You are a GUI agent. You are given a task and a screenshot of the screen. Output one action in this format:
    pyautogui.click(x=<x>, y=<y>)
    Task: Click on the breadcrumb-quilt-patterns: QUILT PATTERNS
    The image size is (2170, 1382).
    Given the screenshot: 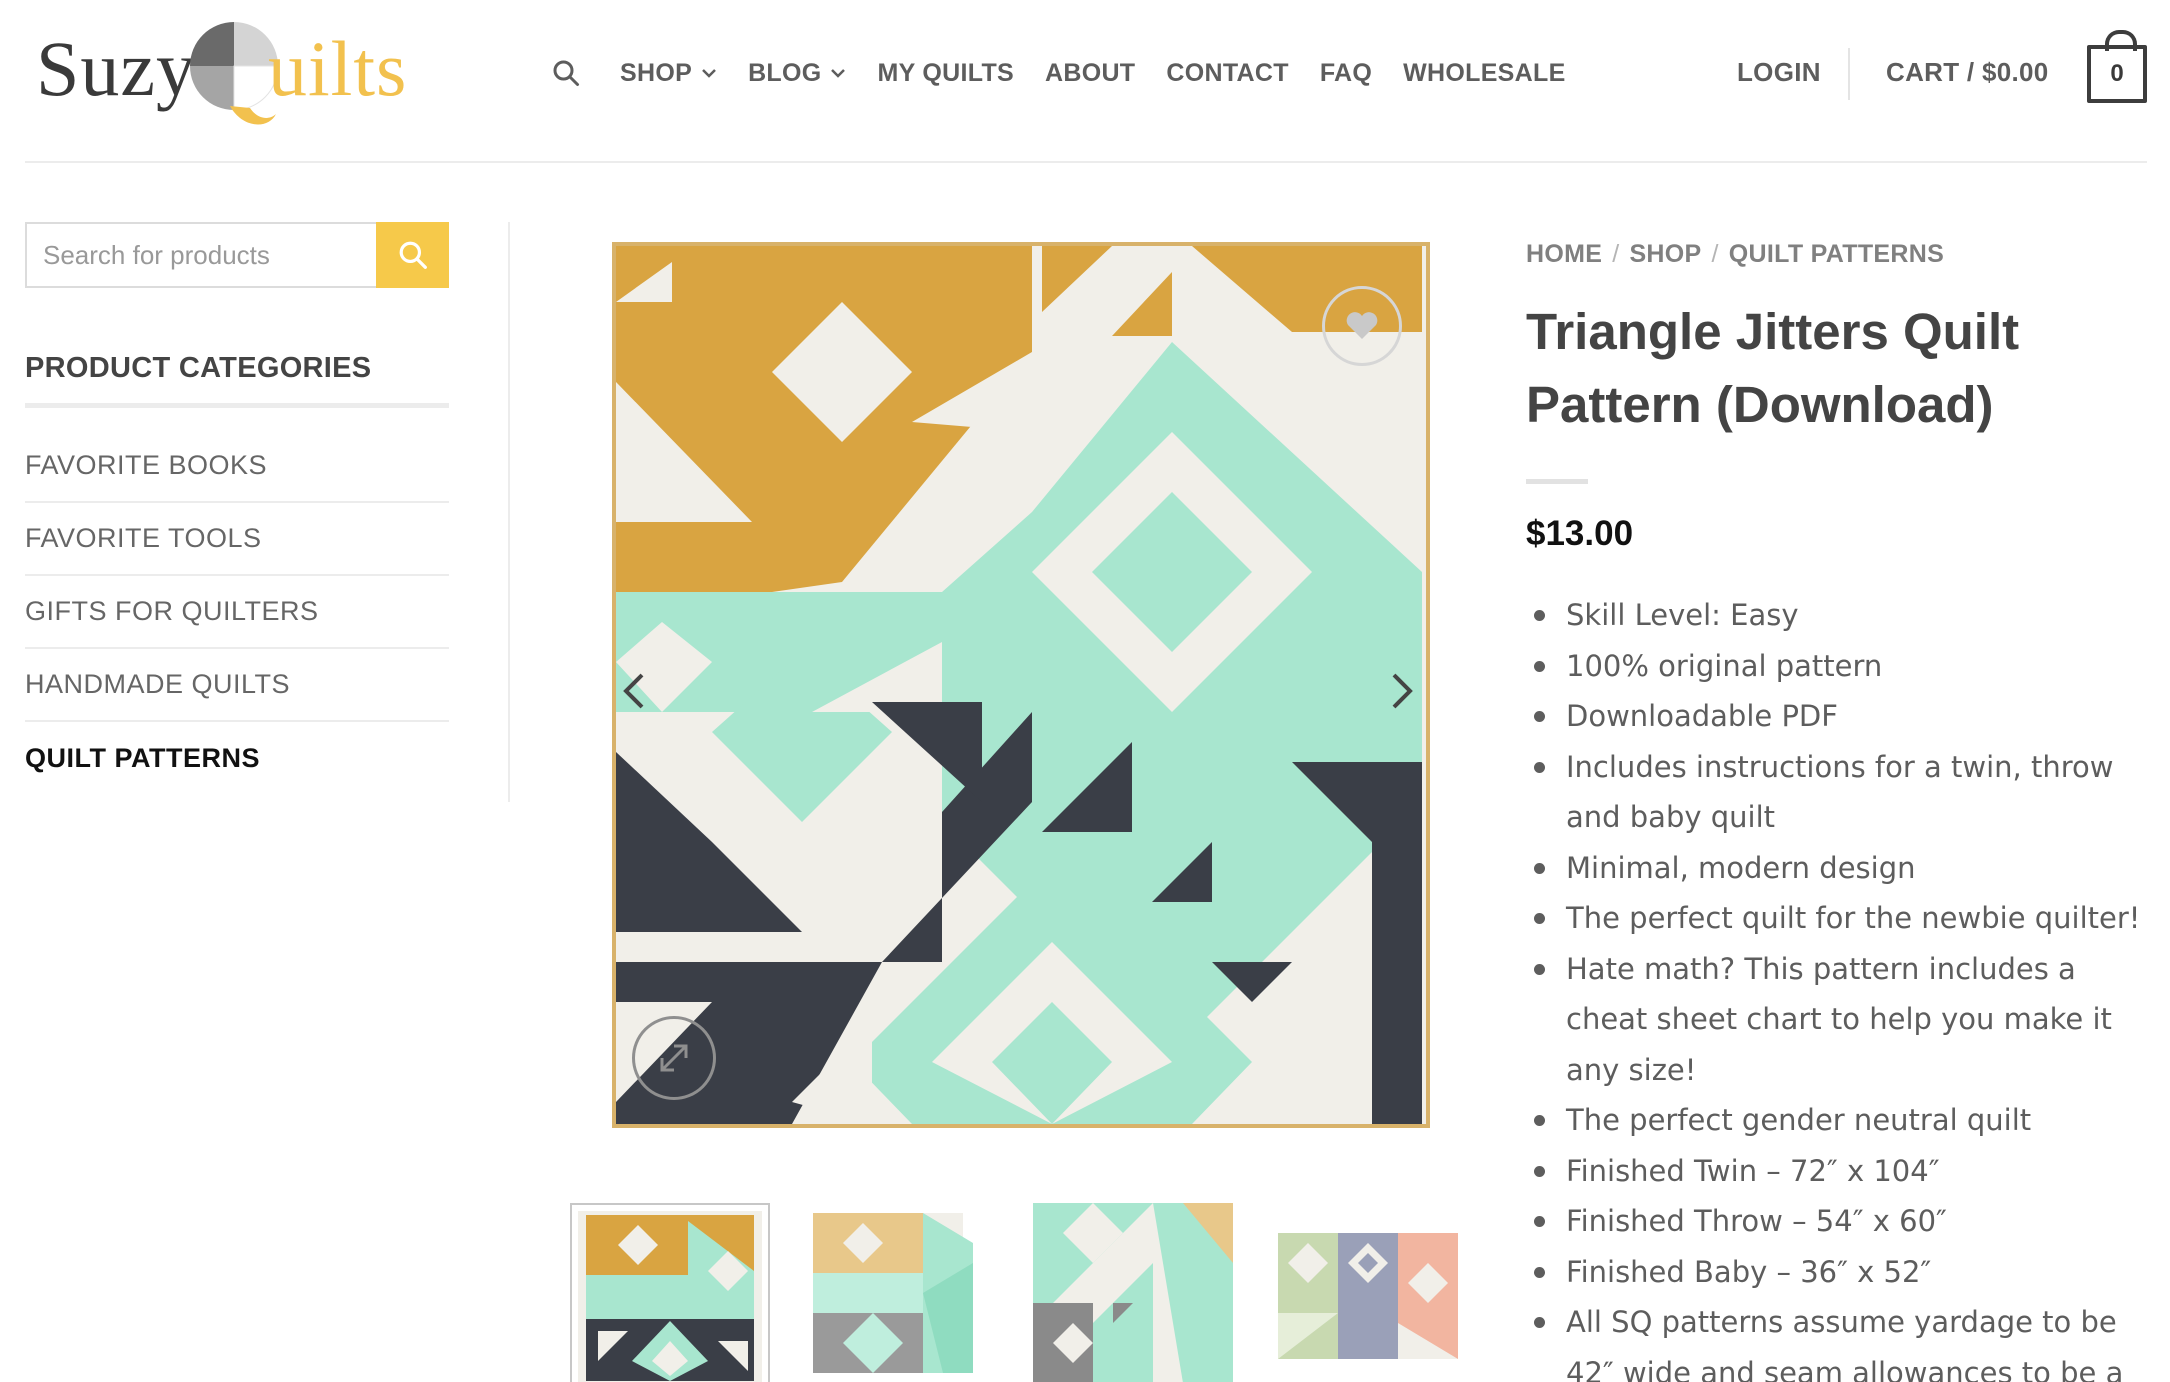 What is the action you would take?
    pyautogui.click(x=1836, y=254)
    